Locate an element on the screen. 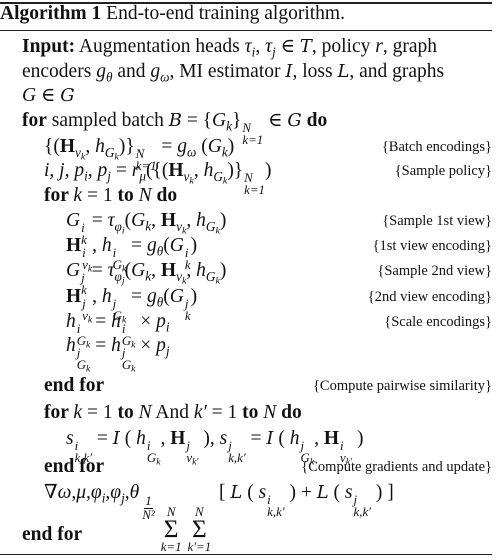 The height and width of the screenshot is (560, 500). text: and is located at coordinates (131, 71).